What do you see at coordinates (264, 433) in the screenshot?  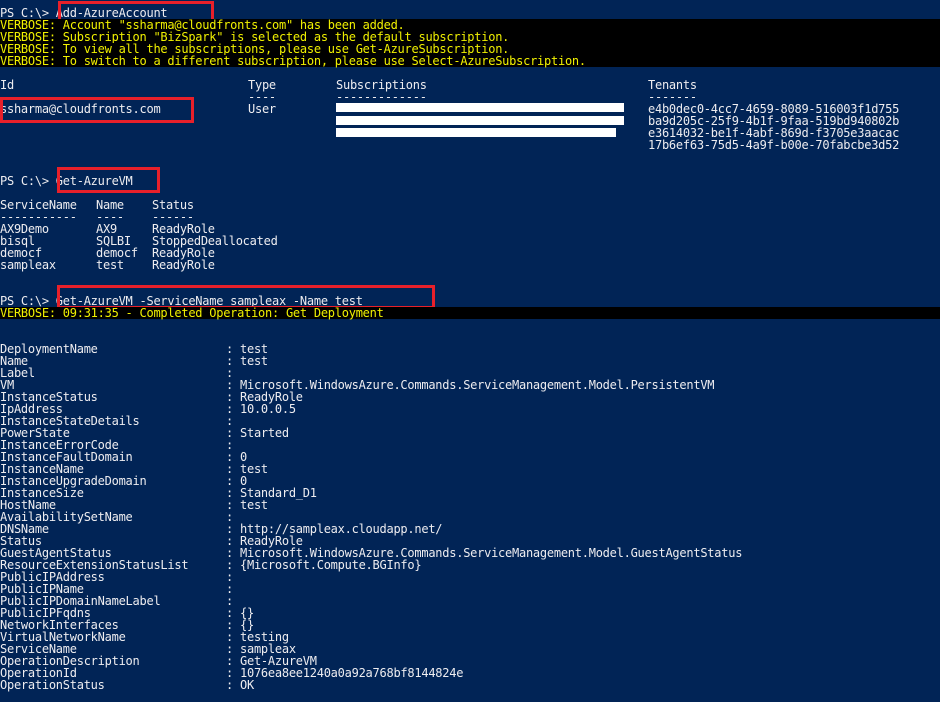 I see `property-value: Started` at bounding box center [264, 433].